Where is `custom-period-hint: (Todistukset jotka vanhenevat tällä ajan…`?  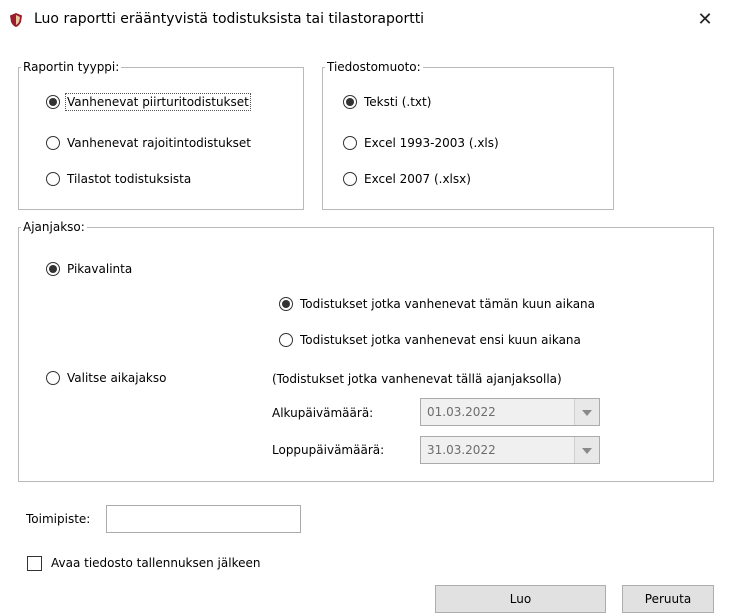
custom-period-hint: (Todistukset jotka vanhenevat tällä ajan… is located at coordinates (417, 379).